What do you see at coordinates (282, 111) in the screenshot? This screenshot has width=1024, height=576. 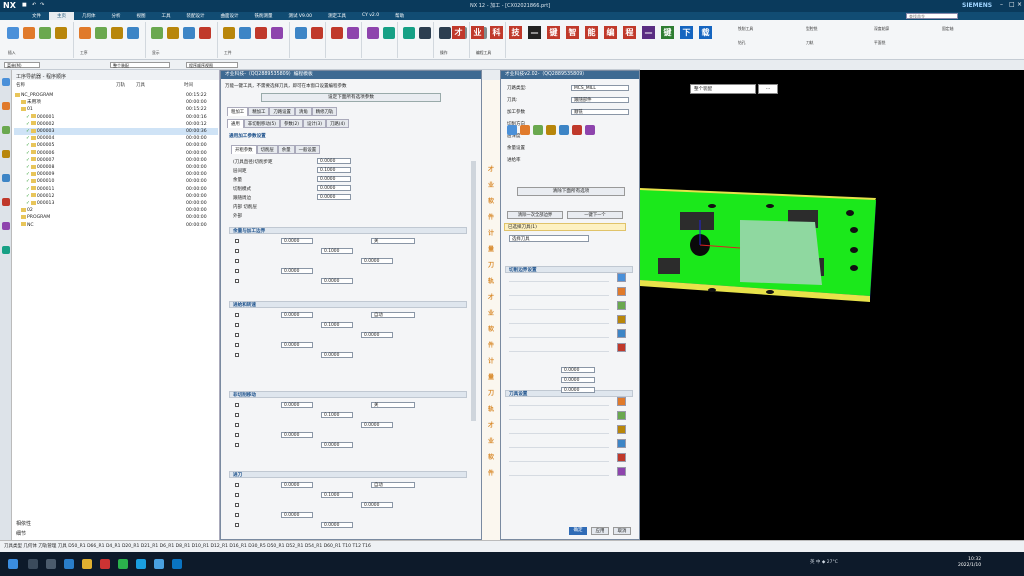 I see `tab-main-2: 刀路设置` at bounding box center [282, 111].